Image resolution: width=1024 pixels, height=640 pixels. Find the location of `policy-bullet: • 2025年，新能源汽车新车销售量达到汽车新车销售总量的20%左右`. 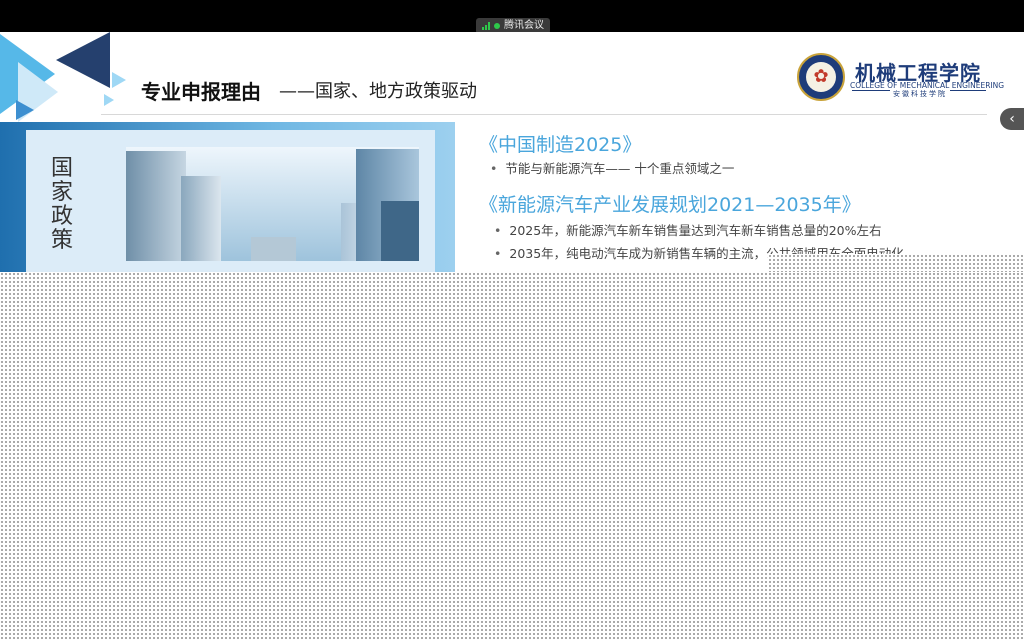

policy-bullet: • 2025年，新能源汽车新车销售量达到汽车新车销售总量的20%左右 is located at coordinates (688, 230).